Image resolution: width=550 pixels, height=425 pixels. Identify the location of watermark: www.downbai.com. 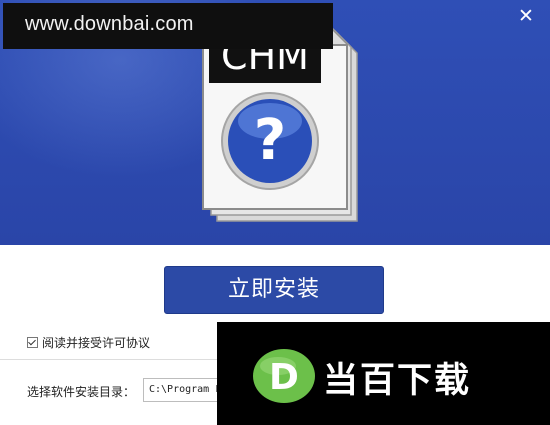
(168, 26).